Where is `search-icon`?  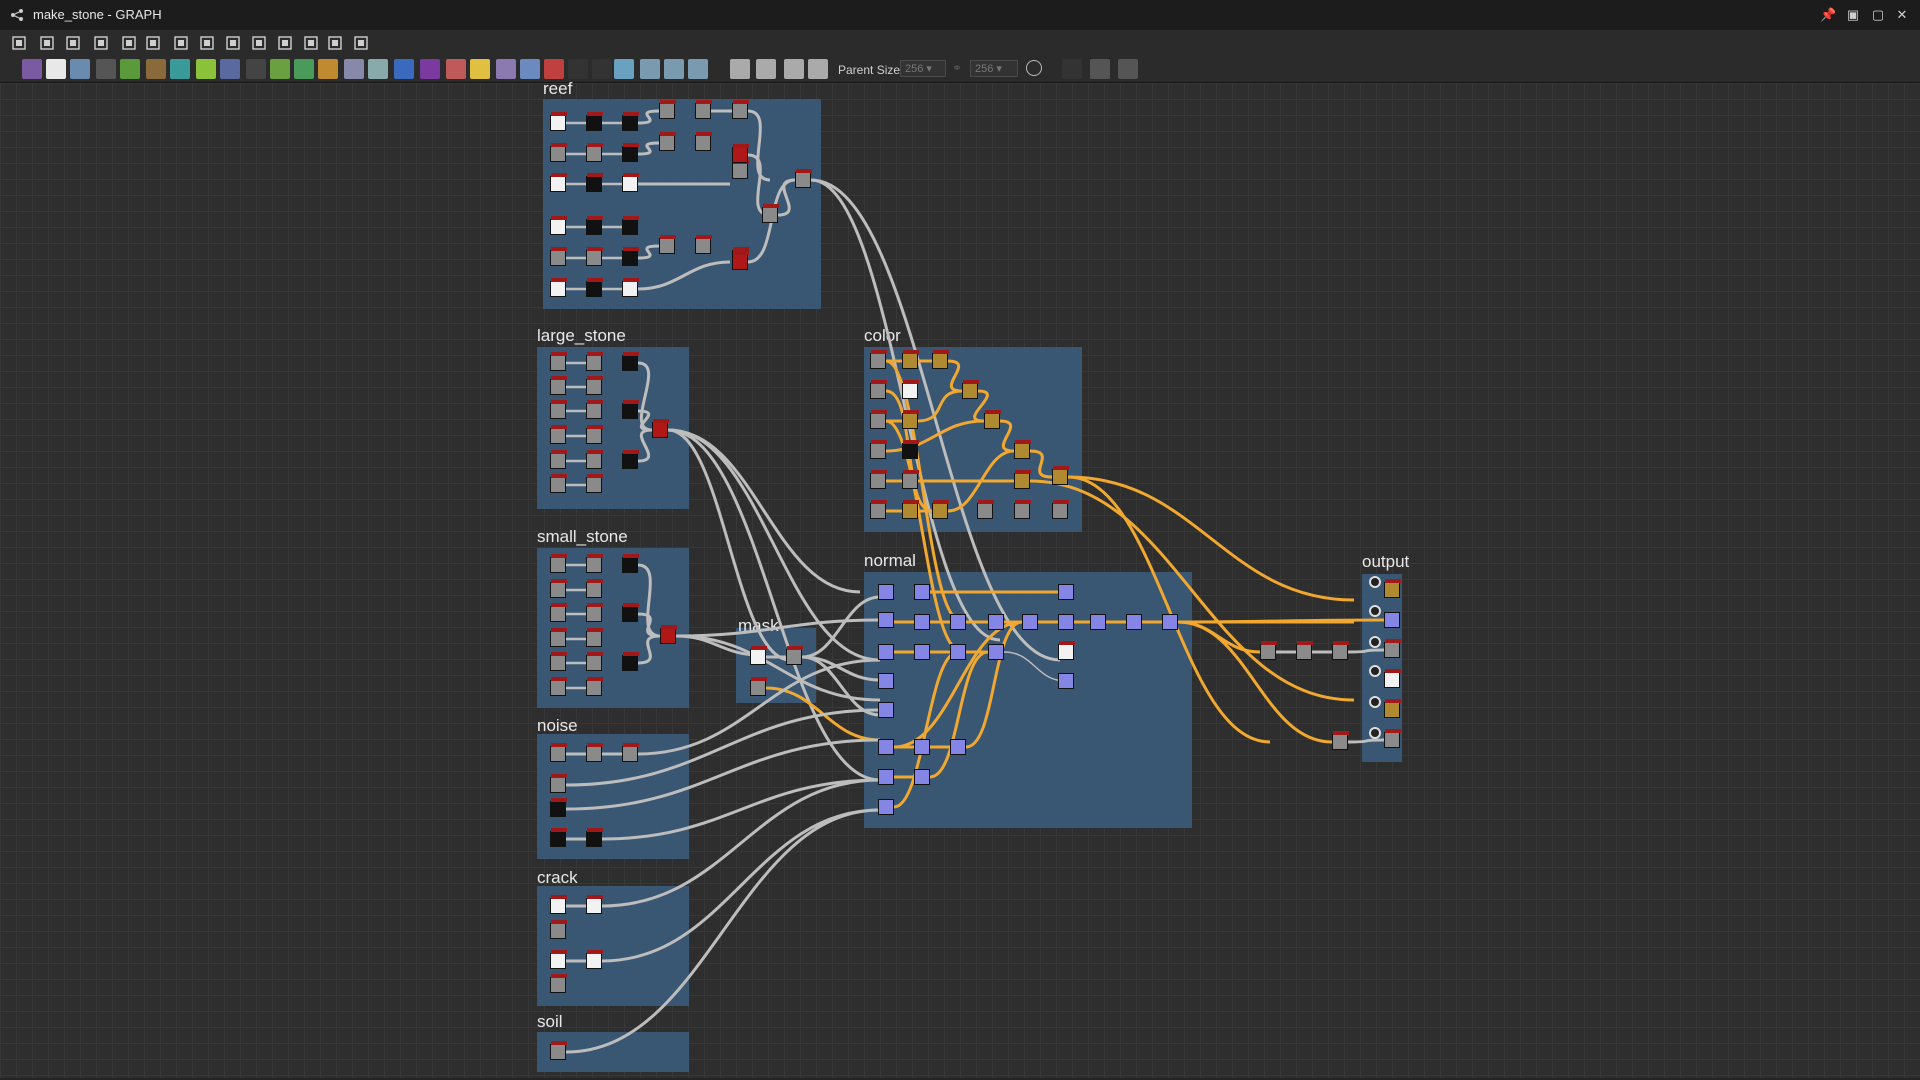
search-icon is located at coordinates (129, 43).